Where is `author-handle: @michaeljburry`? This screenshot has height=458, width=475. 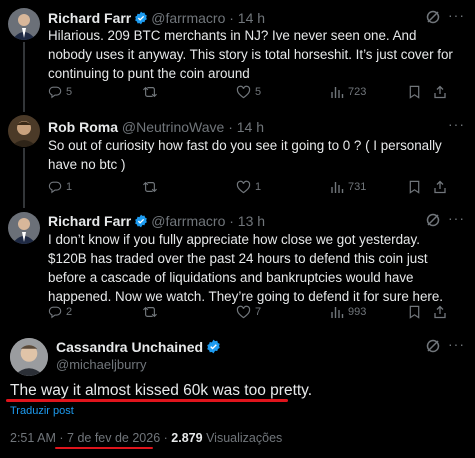
author-handle: @michaeljburry is located at coordinates (101, 364).